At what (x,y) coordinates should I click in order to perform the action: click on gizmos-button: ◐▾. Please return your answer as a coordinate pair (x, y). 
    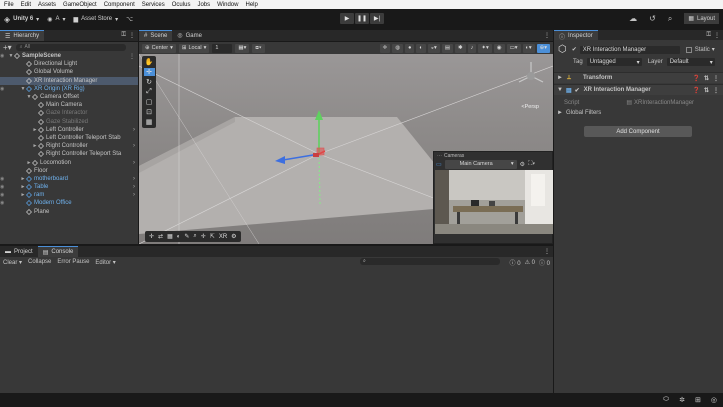
    Looking at the image, I should click on (528, 48).